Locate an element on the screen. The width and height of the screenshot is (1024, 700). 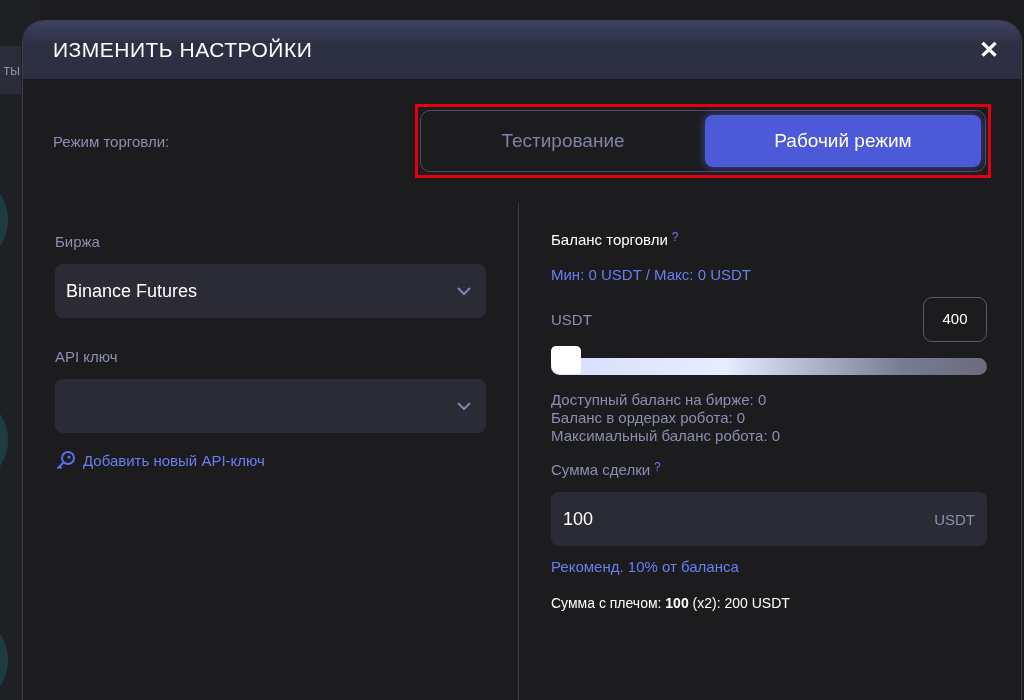
exchange-select: Binance Futures is located at coordinates (270, 291).